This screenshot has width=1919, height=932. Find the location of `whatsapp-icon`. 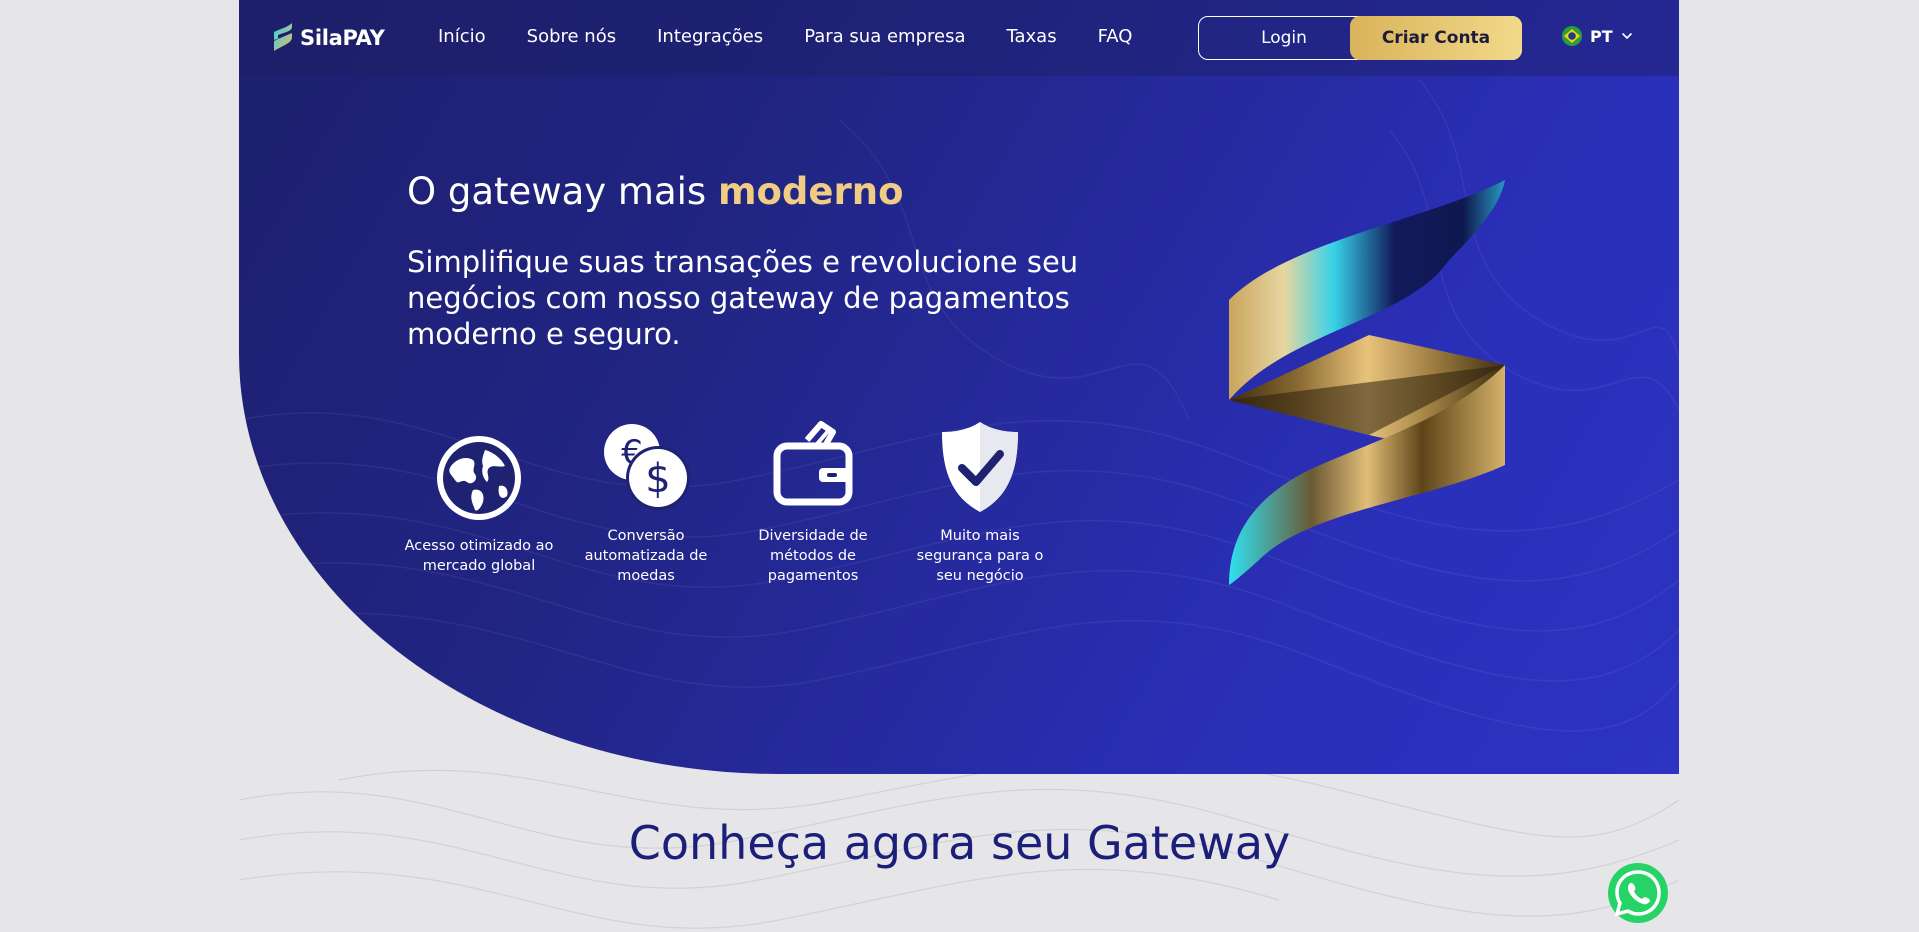

whatsapp-icon is located at coordinates (1638, 893).